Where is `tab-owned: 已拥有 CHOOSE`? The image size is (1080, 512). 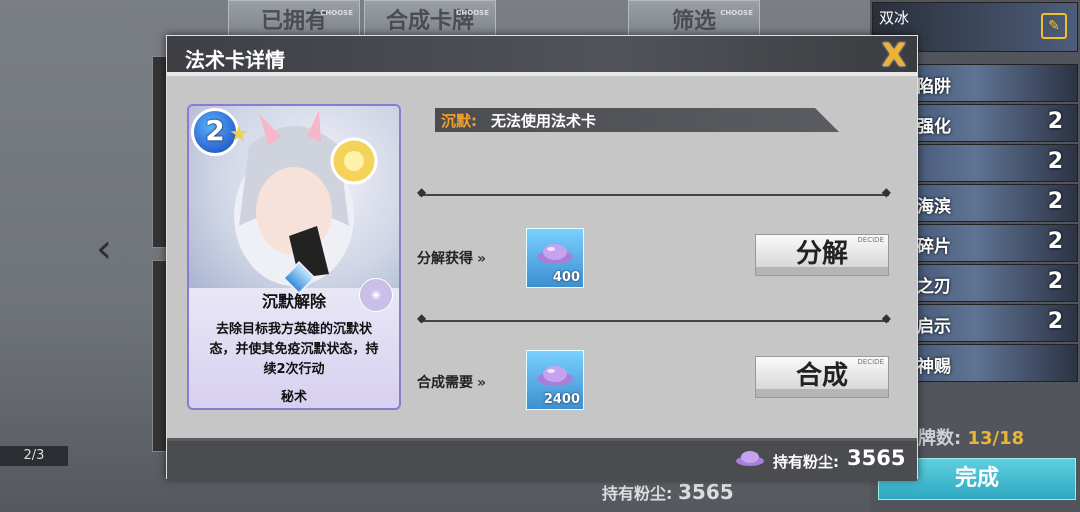
tab-owned: 已拥有 CHOOSE is located at coordinates (294, 19).